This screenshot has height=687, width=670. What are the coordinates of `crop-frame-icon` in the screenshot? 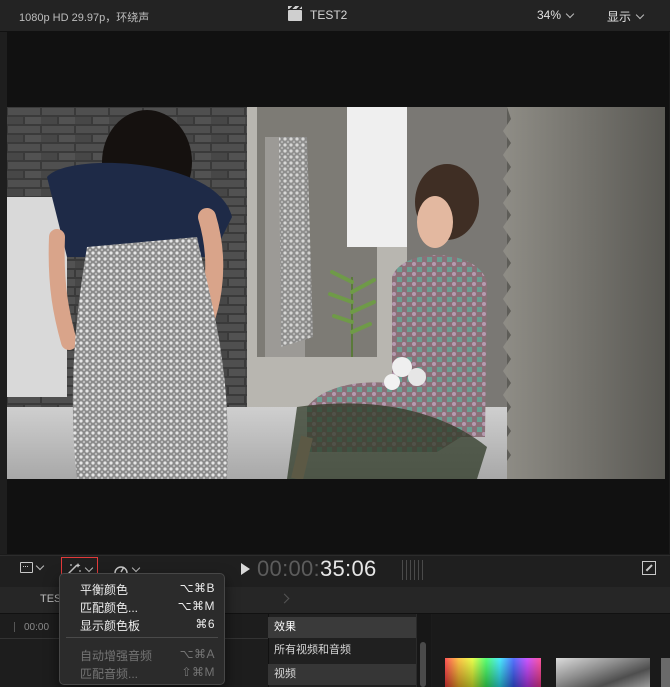 It's located at (26, 567).